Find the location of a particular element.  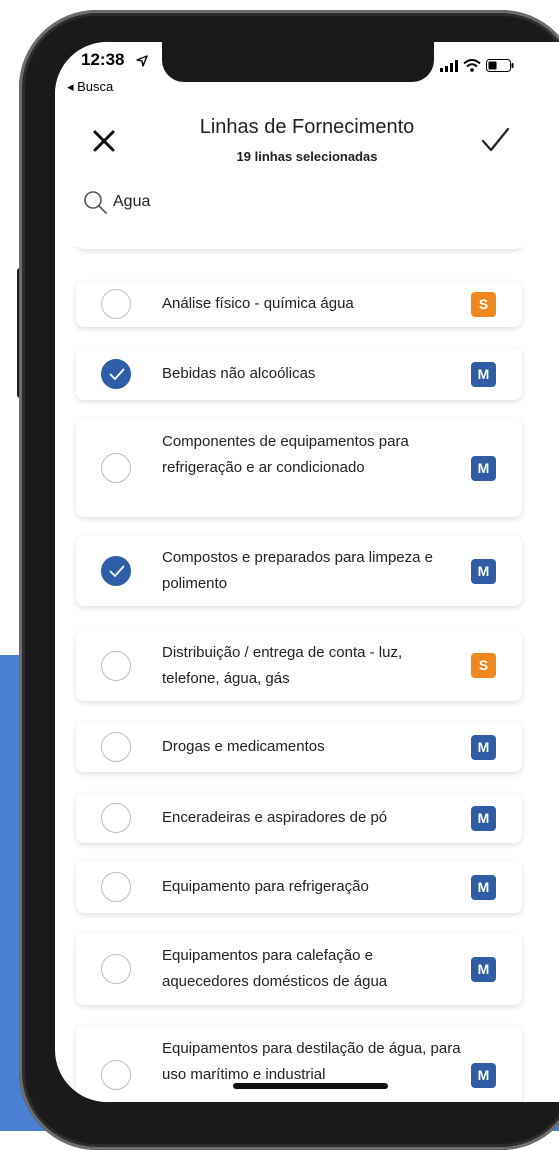

home-indicator is located at coordinates (310, 1086).